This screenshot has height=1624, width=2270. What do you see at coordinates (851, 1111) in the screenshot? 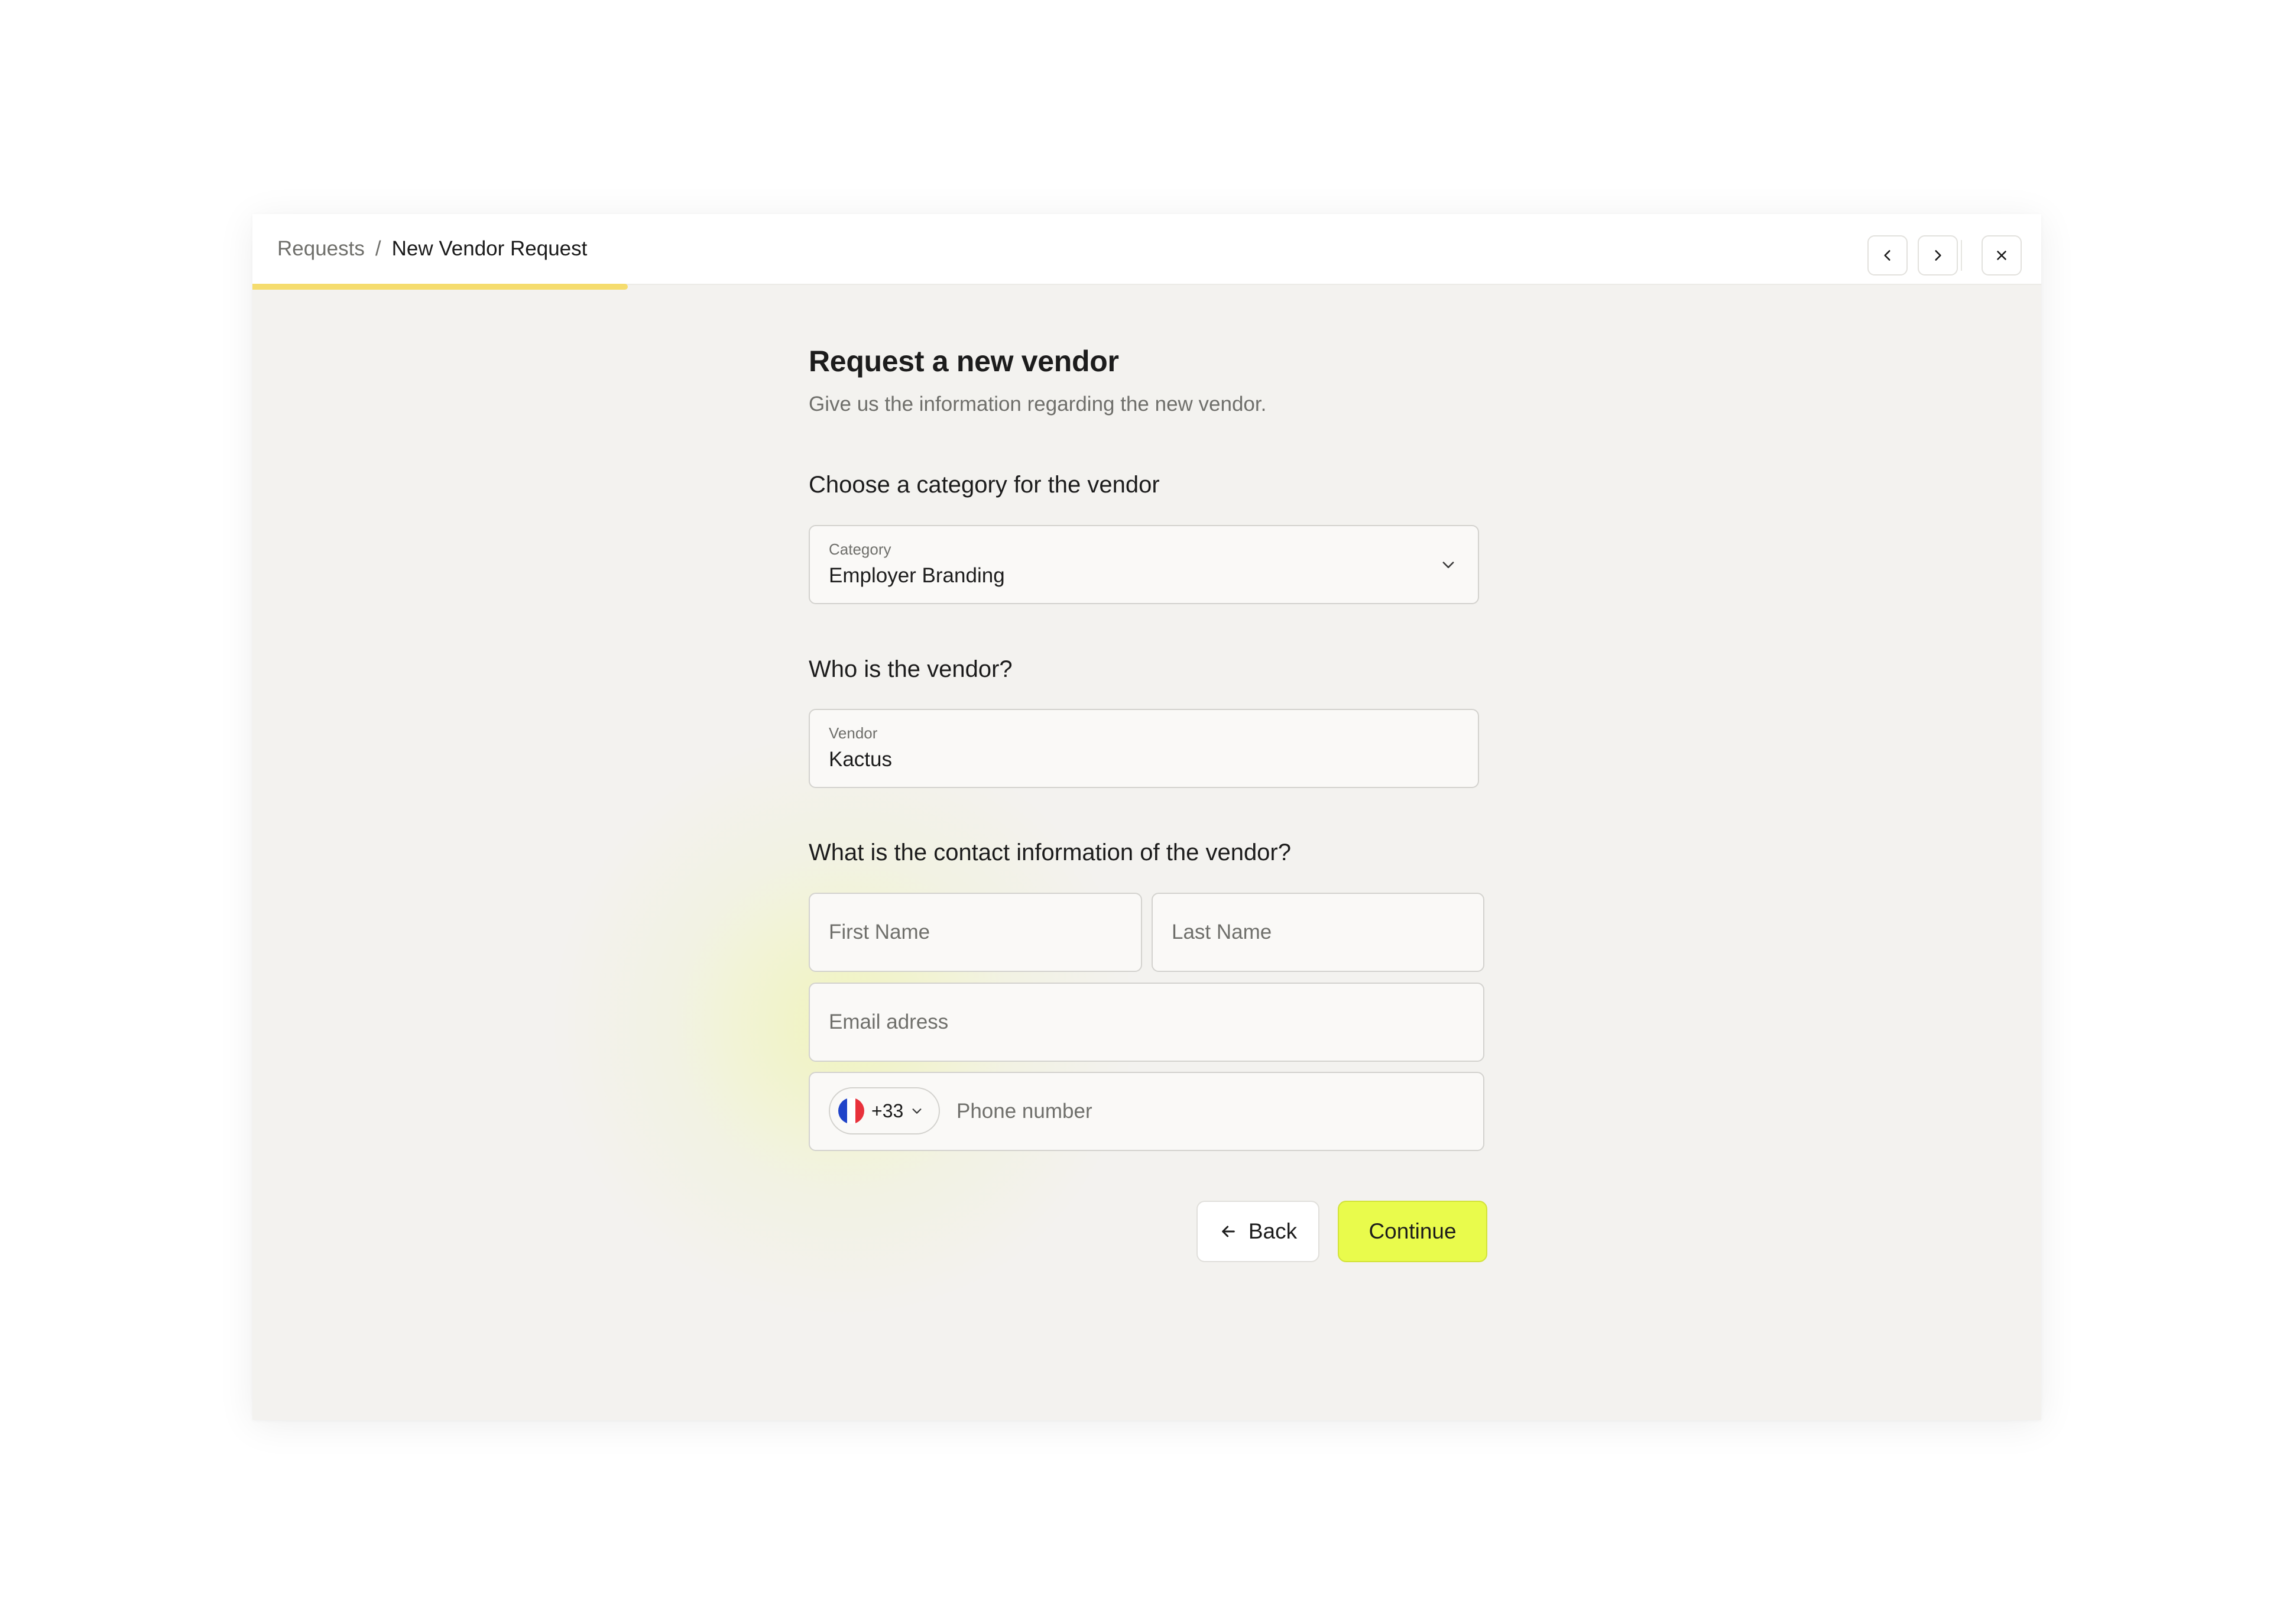
I see `france-flag-icon` at bounding box center [851, 1111].